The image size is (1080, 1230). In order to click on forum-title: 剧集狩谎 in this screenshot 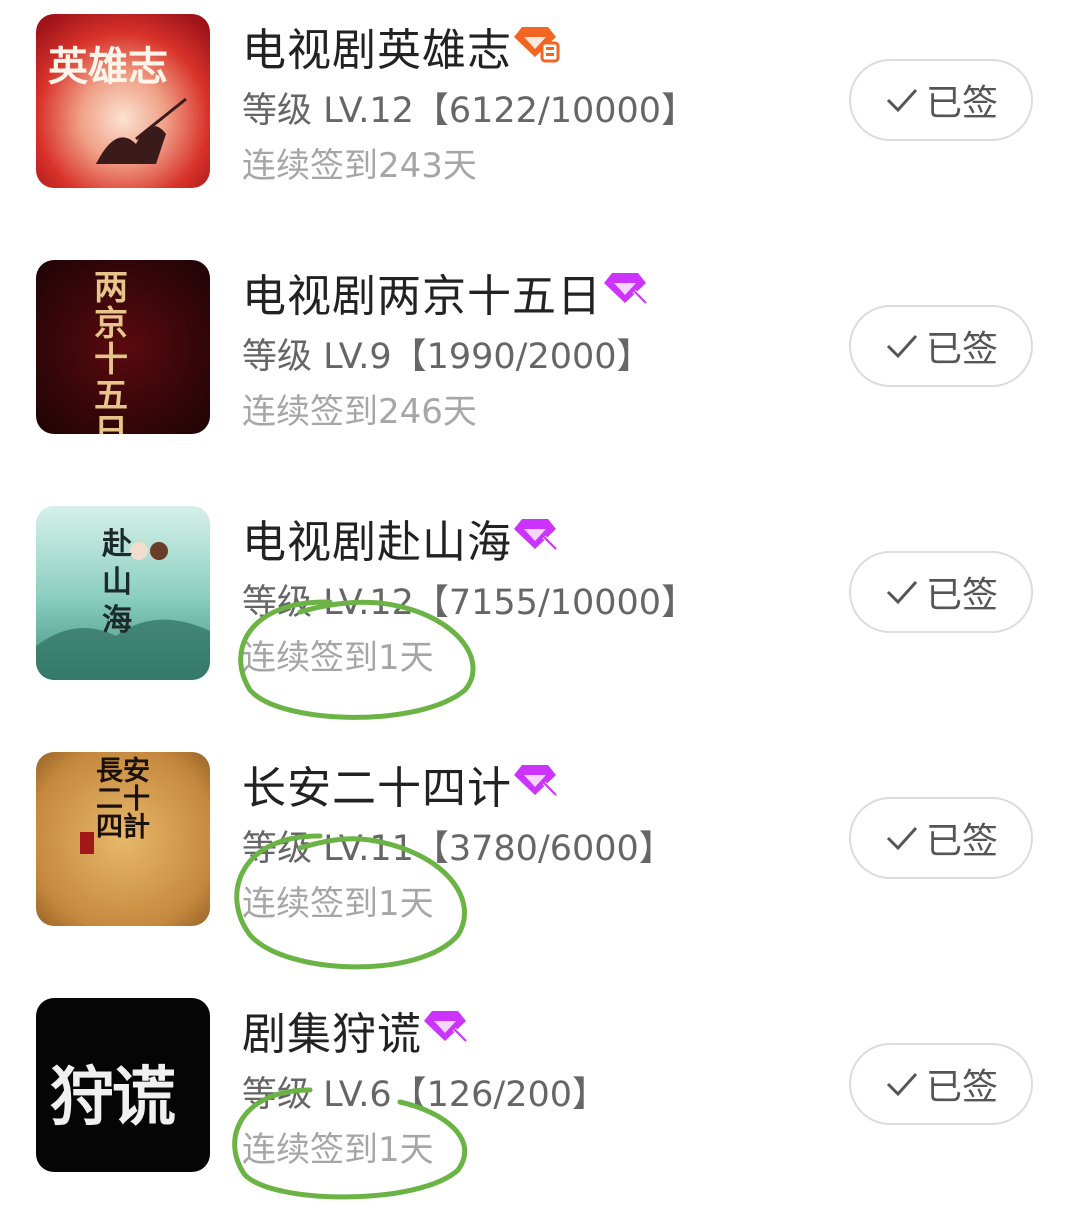, I will do `click(332, 1030)`.